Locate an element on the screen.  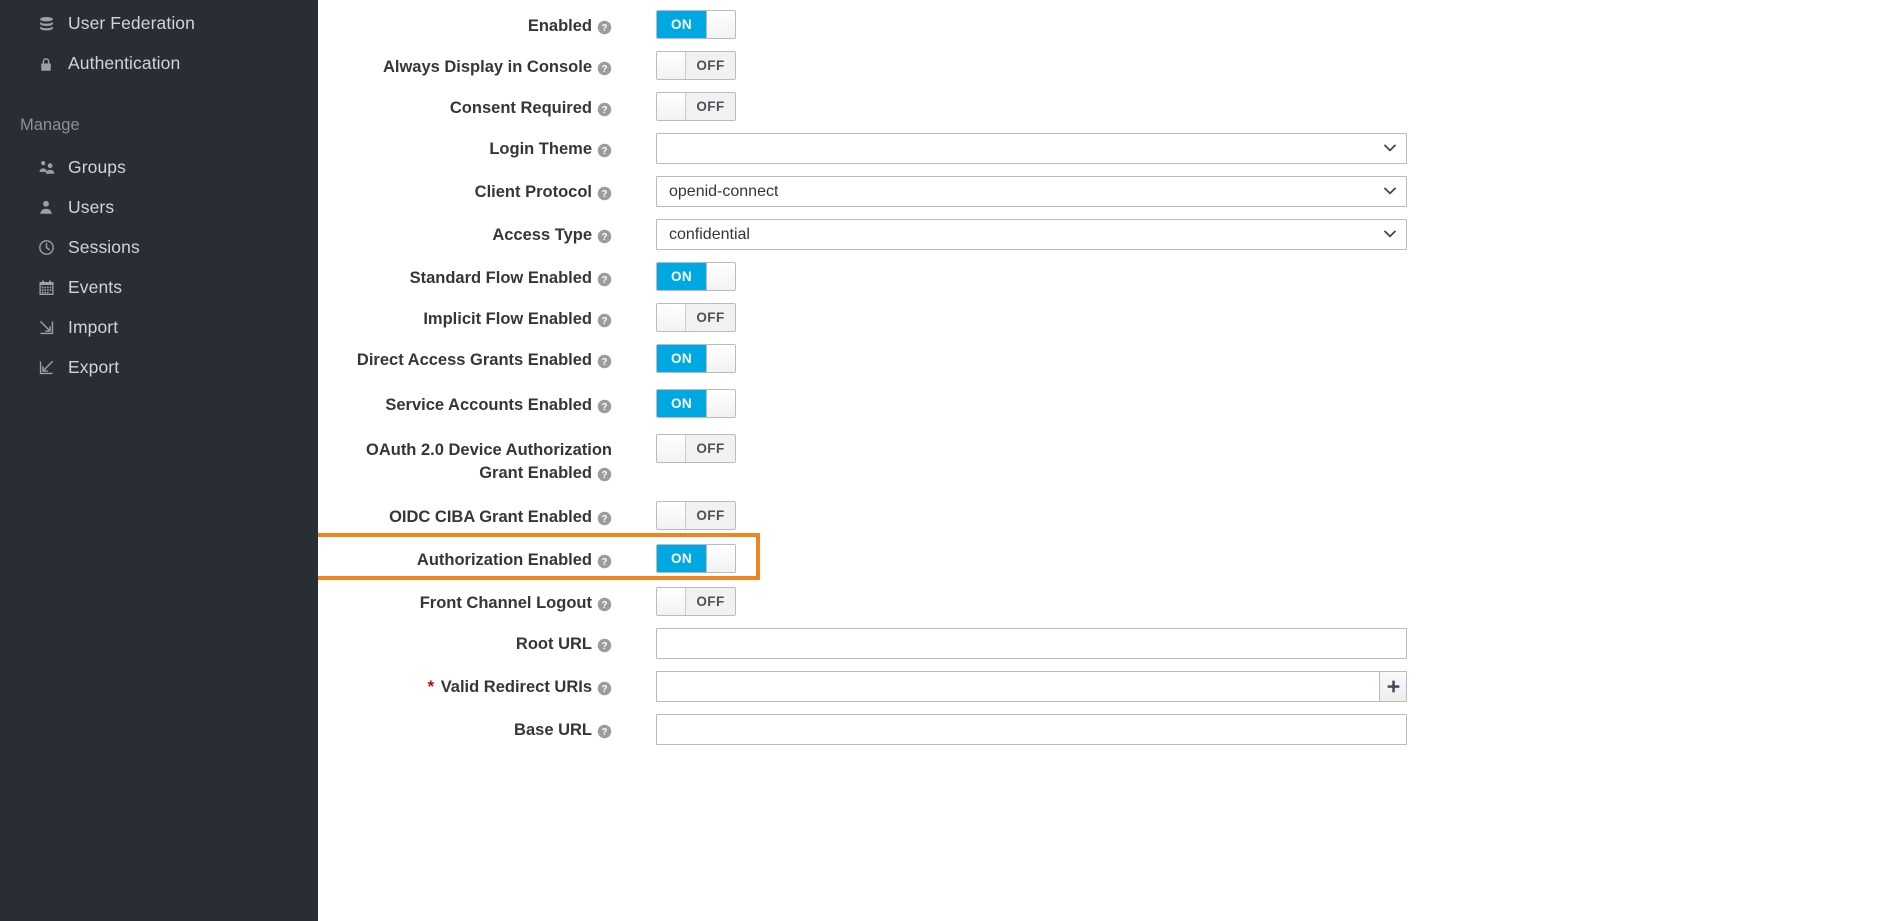
sidebar-item-user-federation: User Federation is located at coordinates (159, 24).